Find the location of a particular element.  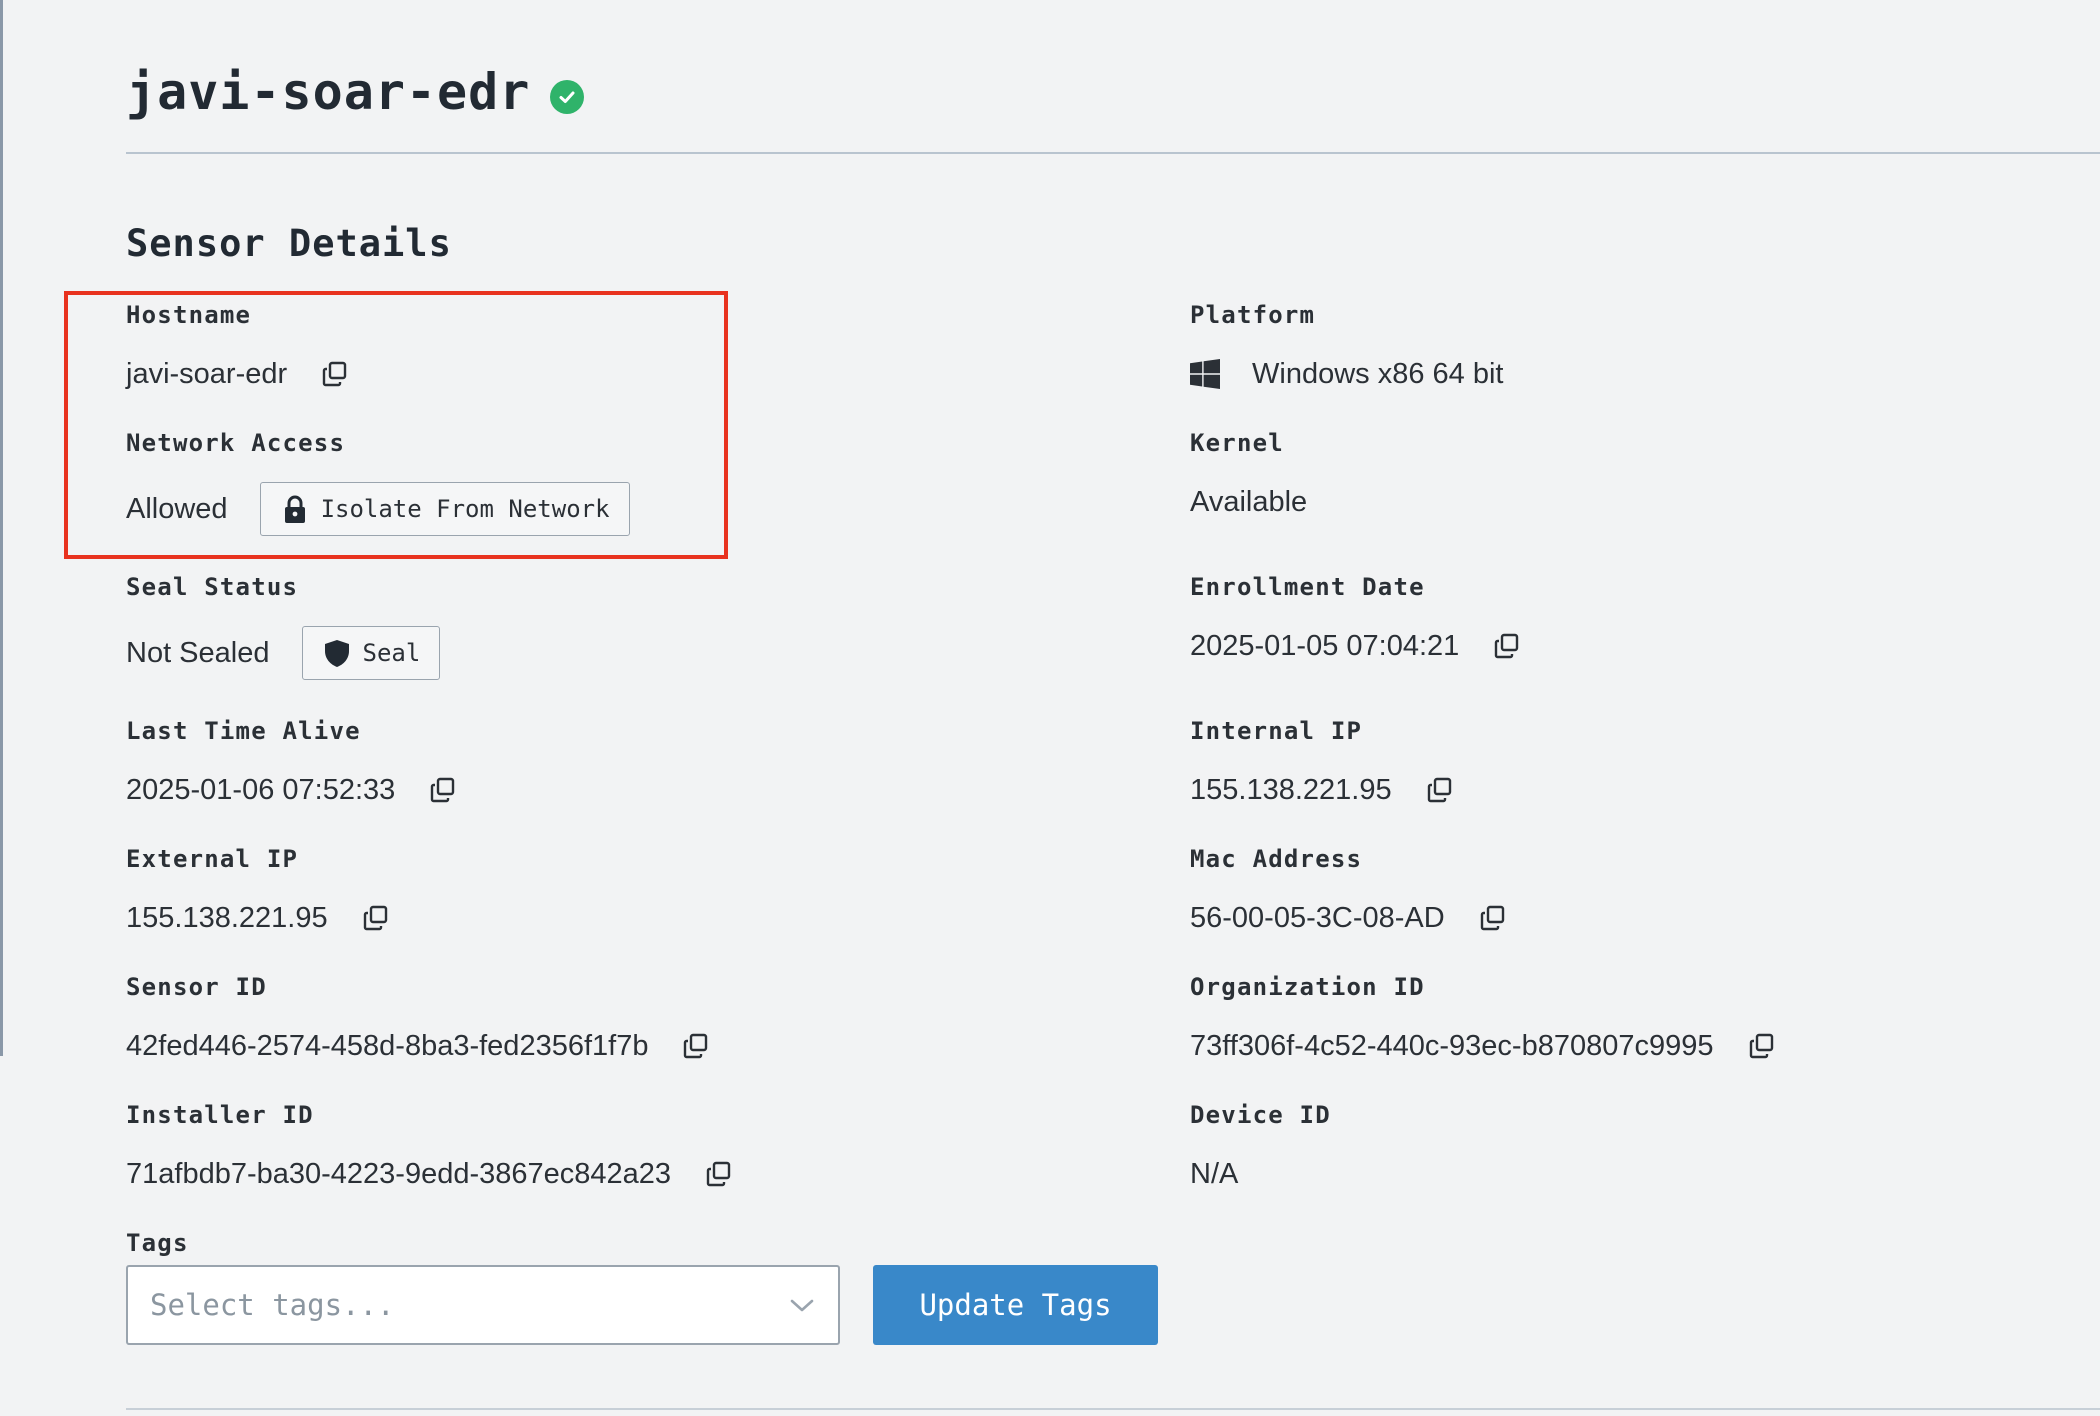

field-external-ip: External IP 155.138.221.95 is located at coordinates (256, 889).